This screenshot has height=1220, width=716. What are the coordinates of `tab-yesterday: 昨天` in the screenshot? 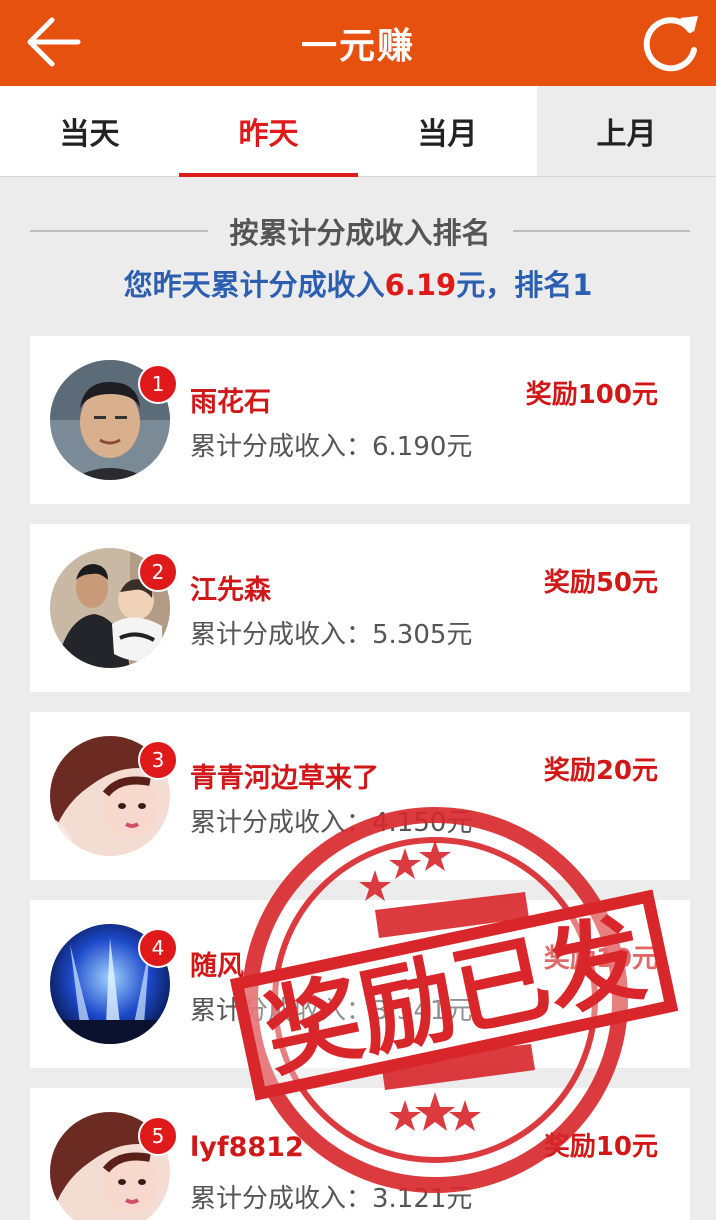 It's located at (268, 131).